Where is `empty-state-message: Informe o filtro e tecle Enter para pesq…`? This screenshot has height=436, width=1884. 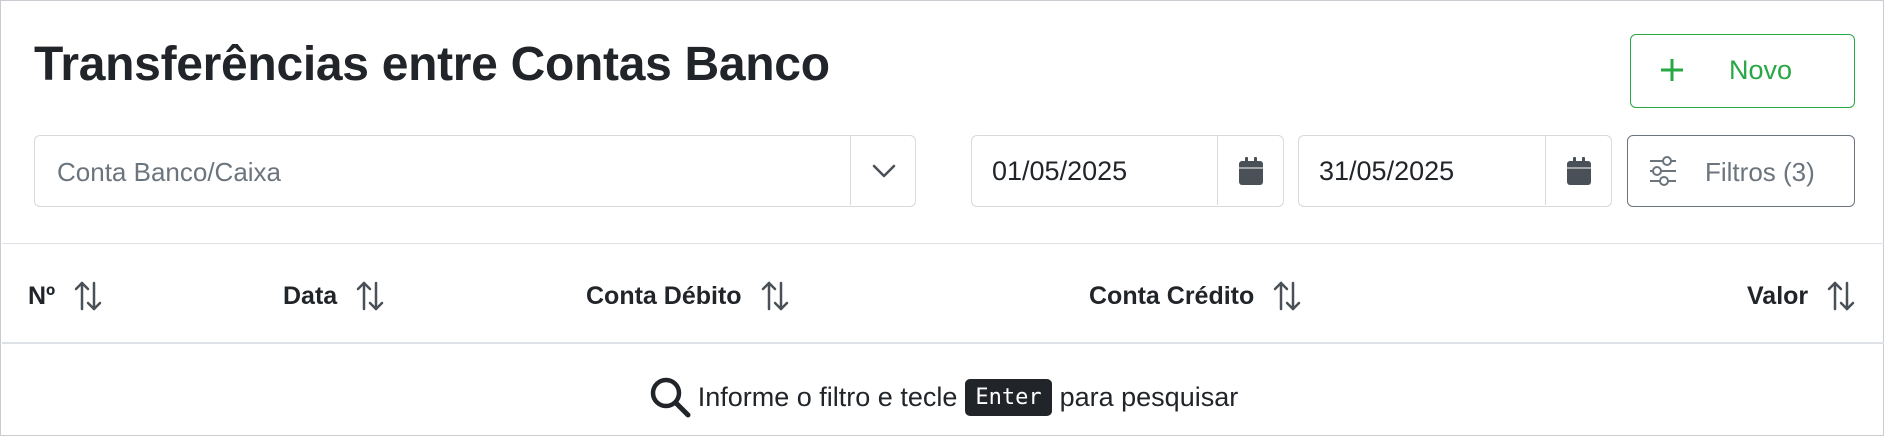
empty-state-message: Informe o filtro e tecle Enter para pesq… is located at coordinates (942, 397).